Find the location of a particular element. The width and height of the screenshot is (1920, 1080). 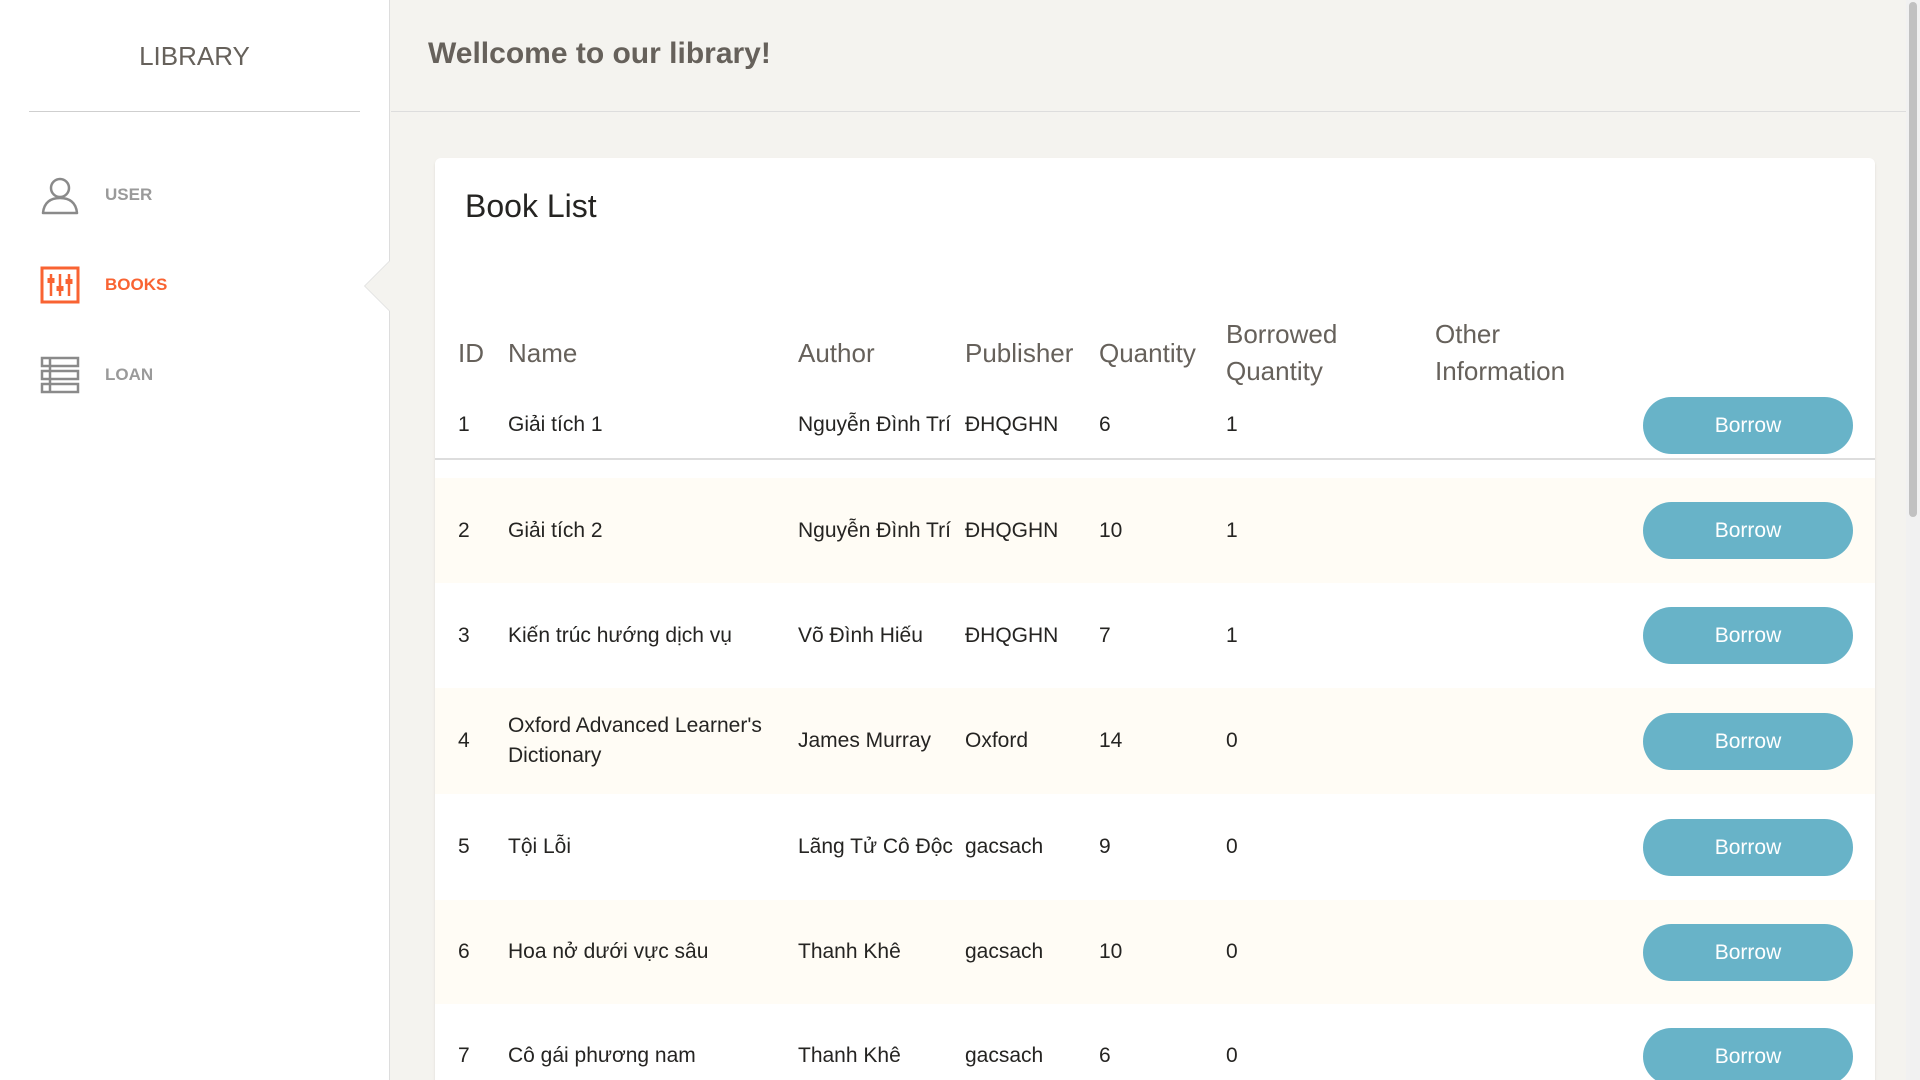

sidebar-item-label: LOAN is located at coordinates (129, 374).